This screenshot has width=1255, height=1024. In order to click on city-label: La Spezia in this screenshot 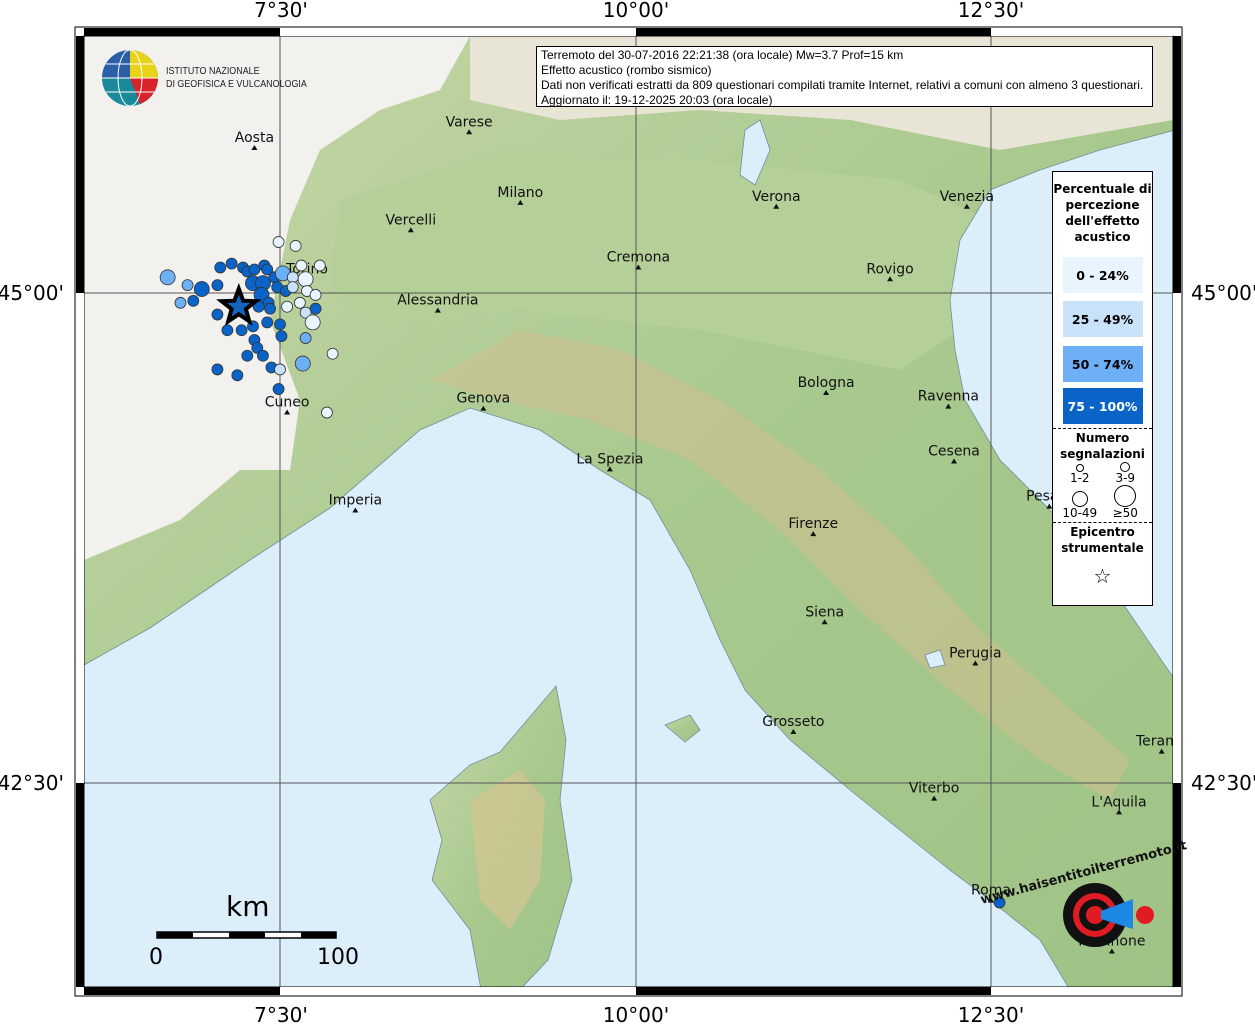, I will do `click(609, 459)`.